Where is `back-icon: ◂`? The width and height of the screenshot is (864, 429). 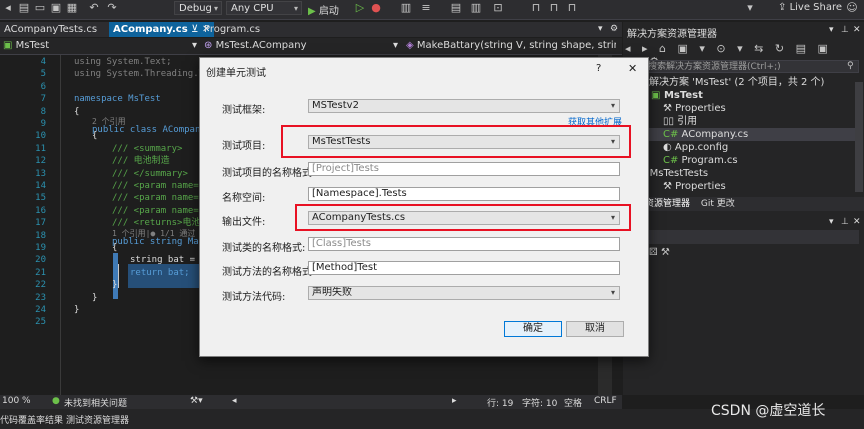
back-icon: ◂ is located at coordinates (8, 8).